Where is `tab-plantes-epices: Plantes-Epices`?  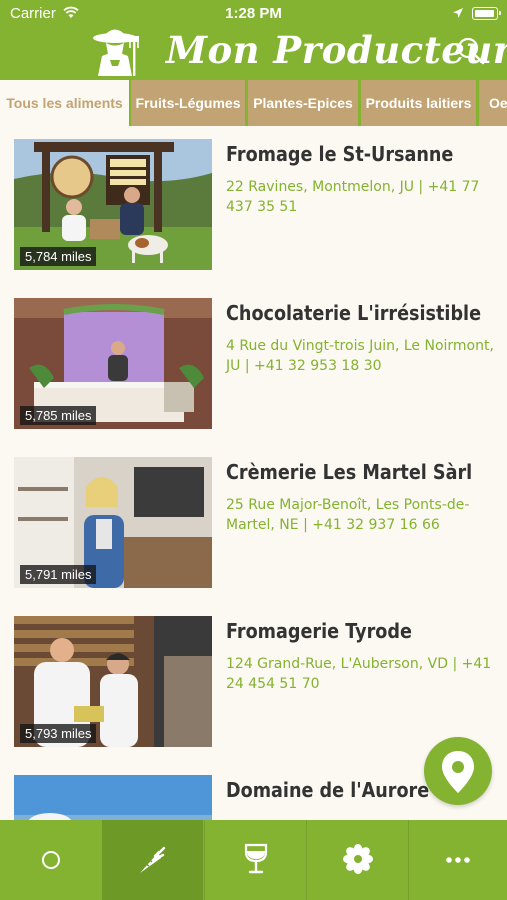 tab-plantes-epices: Plantes-Epices is located at coordinates (303, 103).